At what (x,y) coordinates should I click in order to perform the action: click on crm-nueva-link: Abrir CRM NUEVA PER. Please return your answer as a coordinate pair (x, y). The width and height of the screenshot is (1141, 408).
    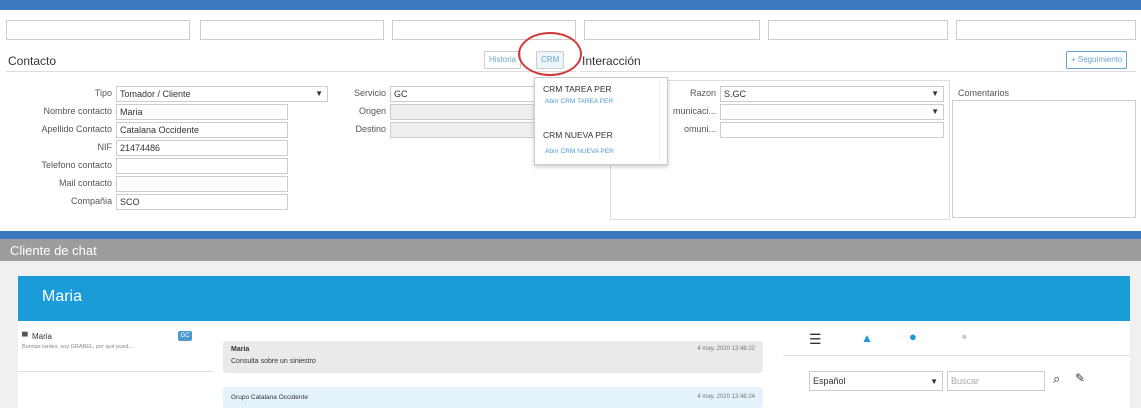
    Looking at the image, I should click on (579, 151).